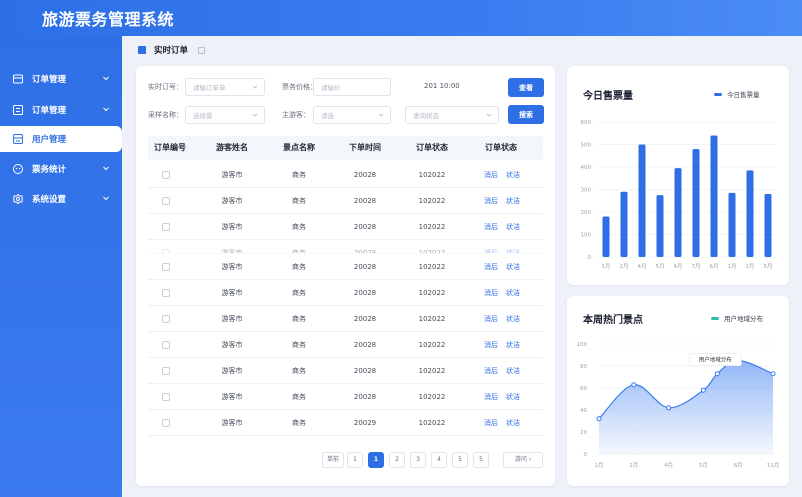  Describe the element at coordinates (526, 87) in the screenshot. I see `query-button: 查看` at that location.